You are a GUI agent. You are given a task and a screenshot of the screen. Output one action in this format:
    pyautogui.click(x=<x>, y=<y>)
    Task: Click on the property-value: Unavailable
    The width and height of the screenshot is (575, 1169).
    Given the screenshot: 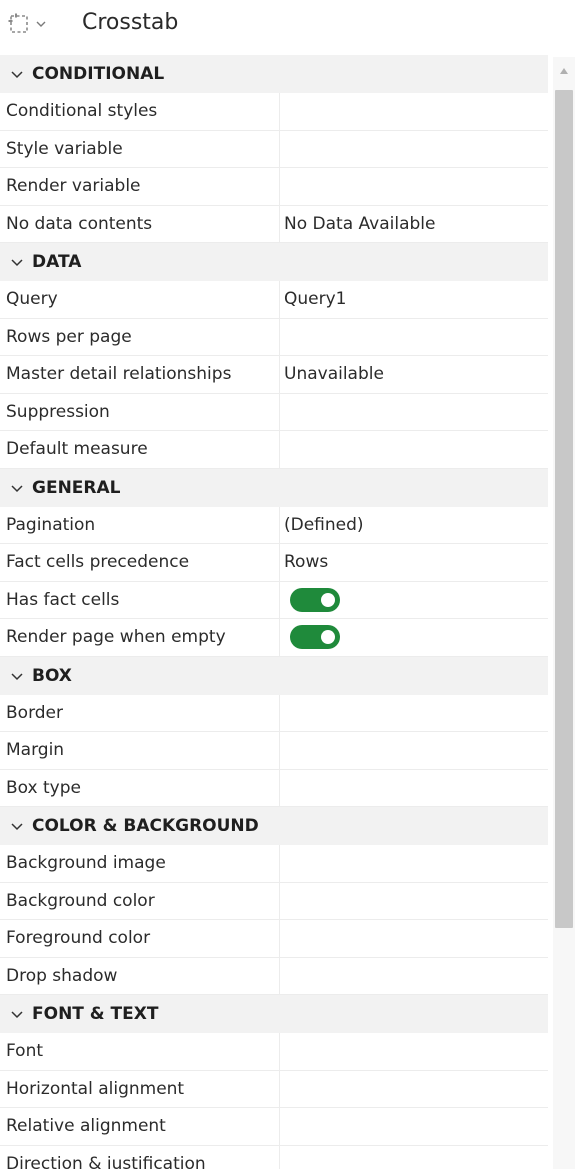 What is the action you would take?
    pyautogui.click(x=414, y=374)
    